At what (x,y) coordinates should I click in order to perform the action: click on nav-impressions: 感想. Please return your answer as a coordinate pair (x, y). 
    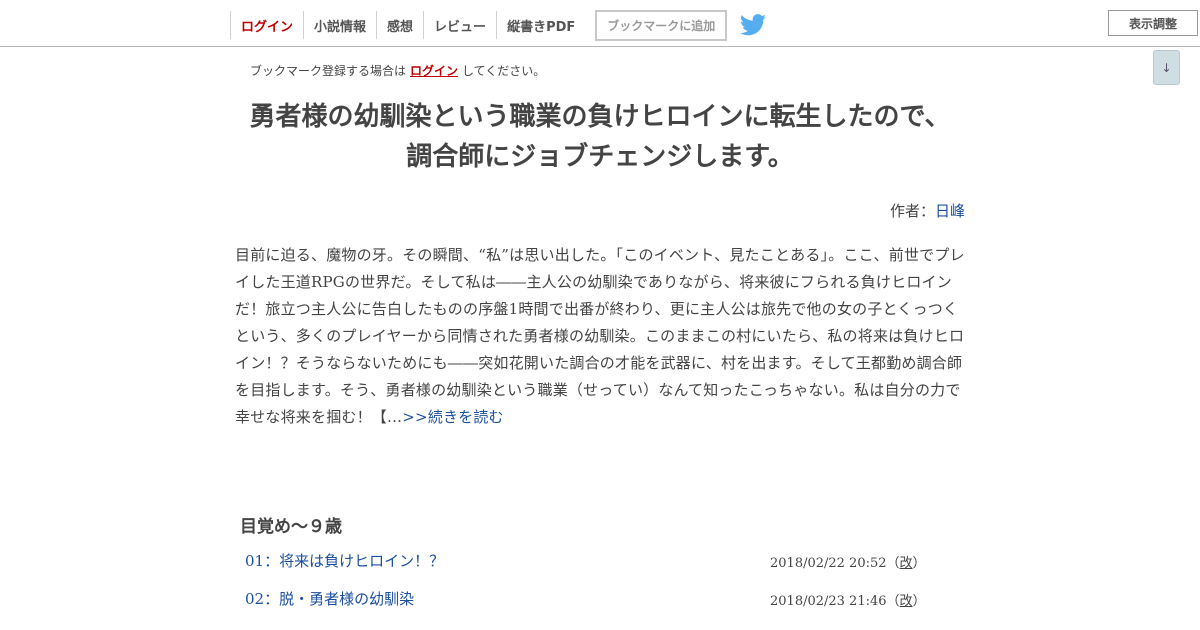
    Looking at the image, I should click on (399, 25).